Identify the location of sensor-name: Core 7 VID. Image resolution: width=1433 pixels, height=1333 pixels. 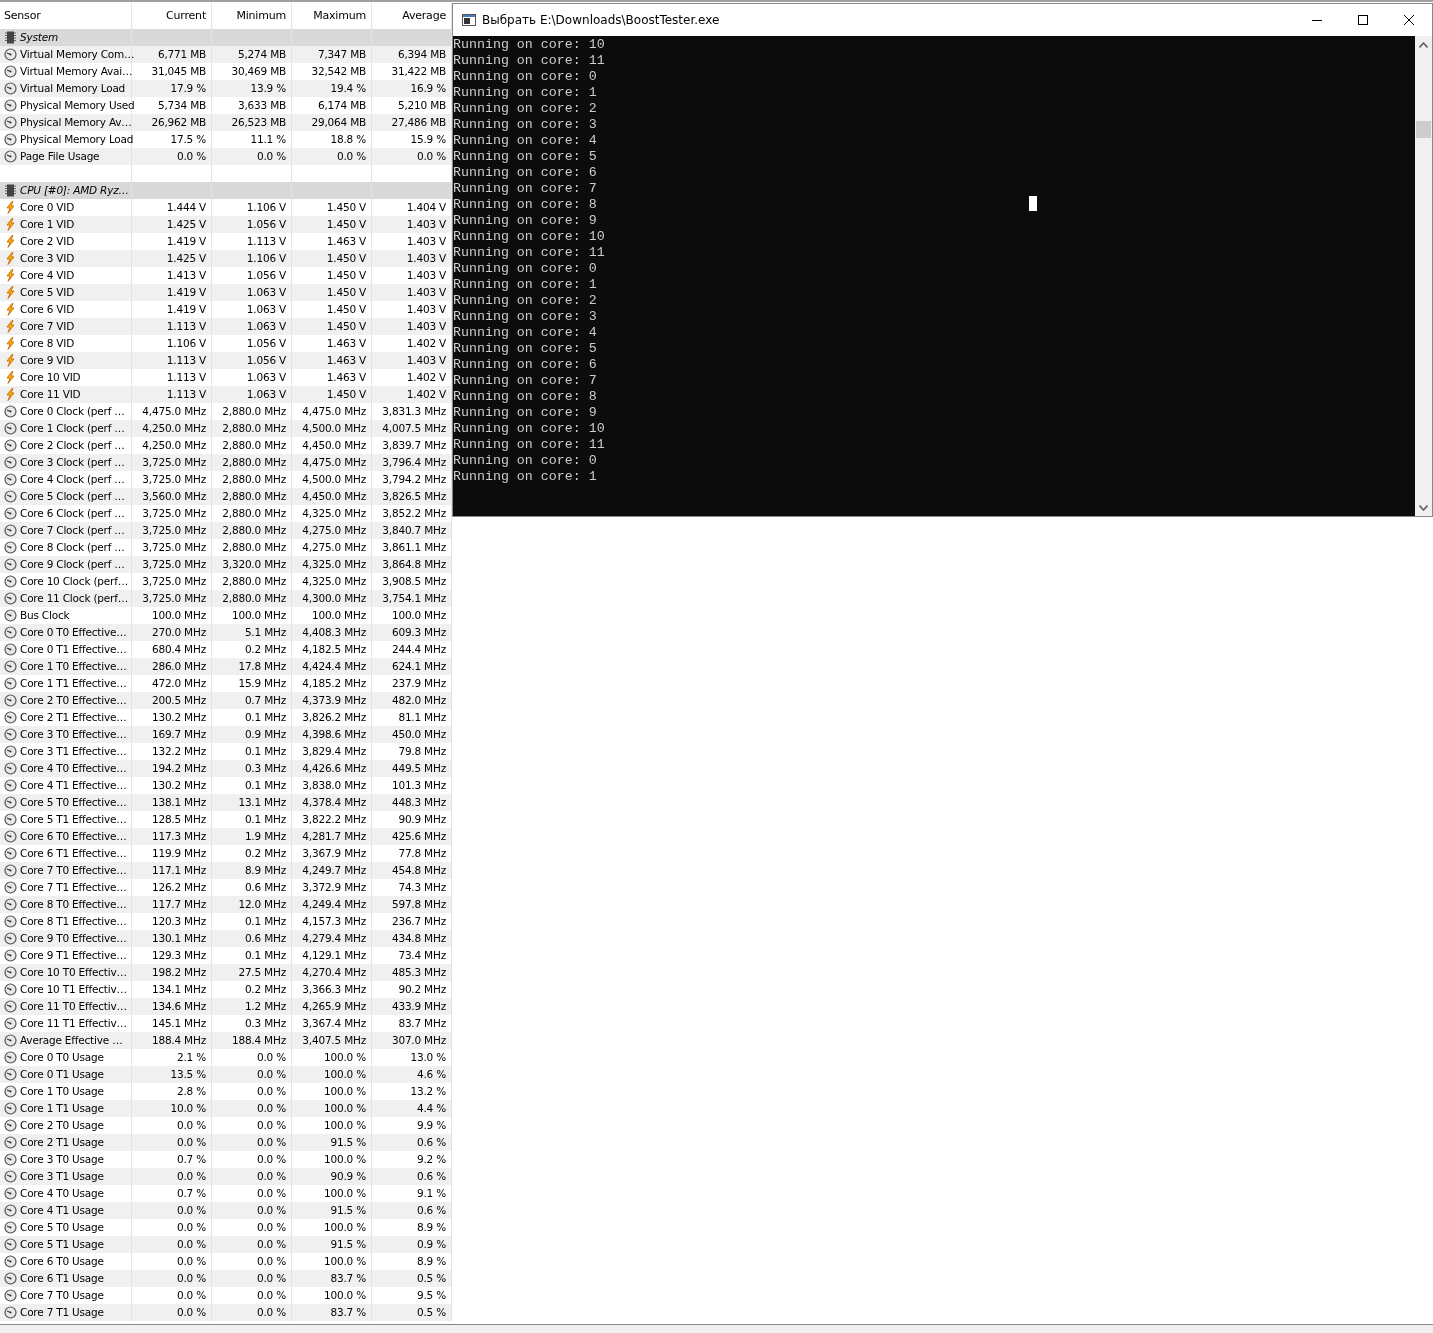
(47, 326).